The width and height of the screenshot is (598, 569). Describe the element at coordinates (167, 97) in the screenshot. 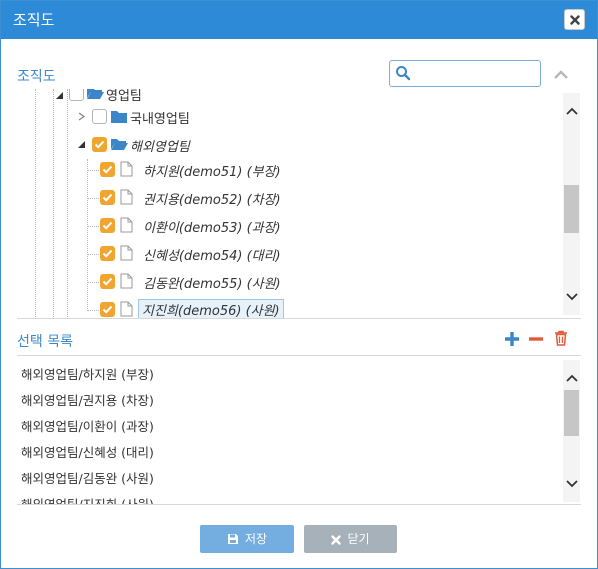

I see `tree-node-sales: 영업팀` at that location.